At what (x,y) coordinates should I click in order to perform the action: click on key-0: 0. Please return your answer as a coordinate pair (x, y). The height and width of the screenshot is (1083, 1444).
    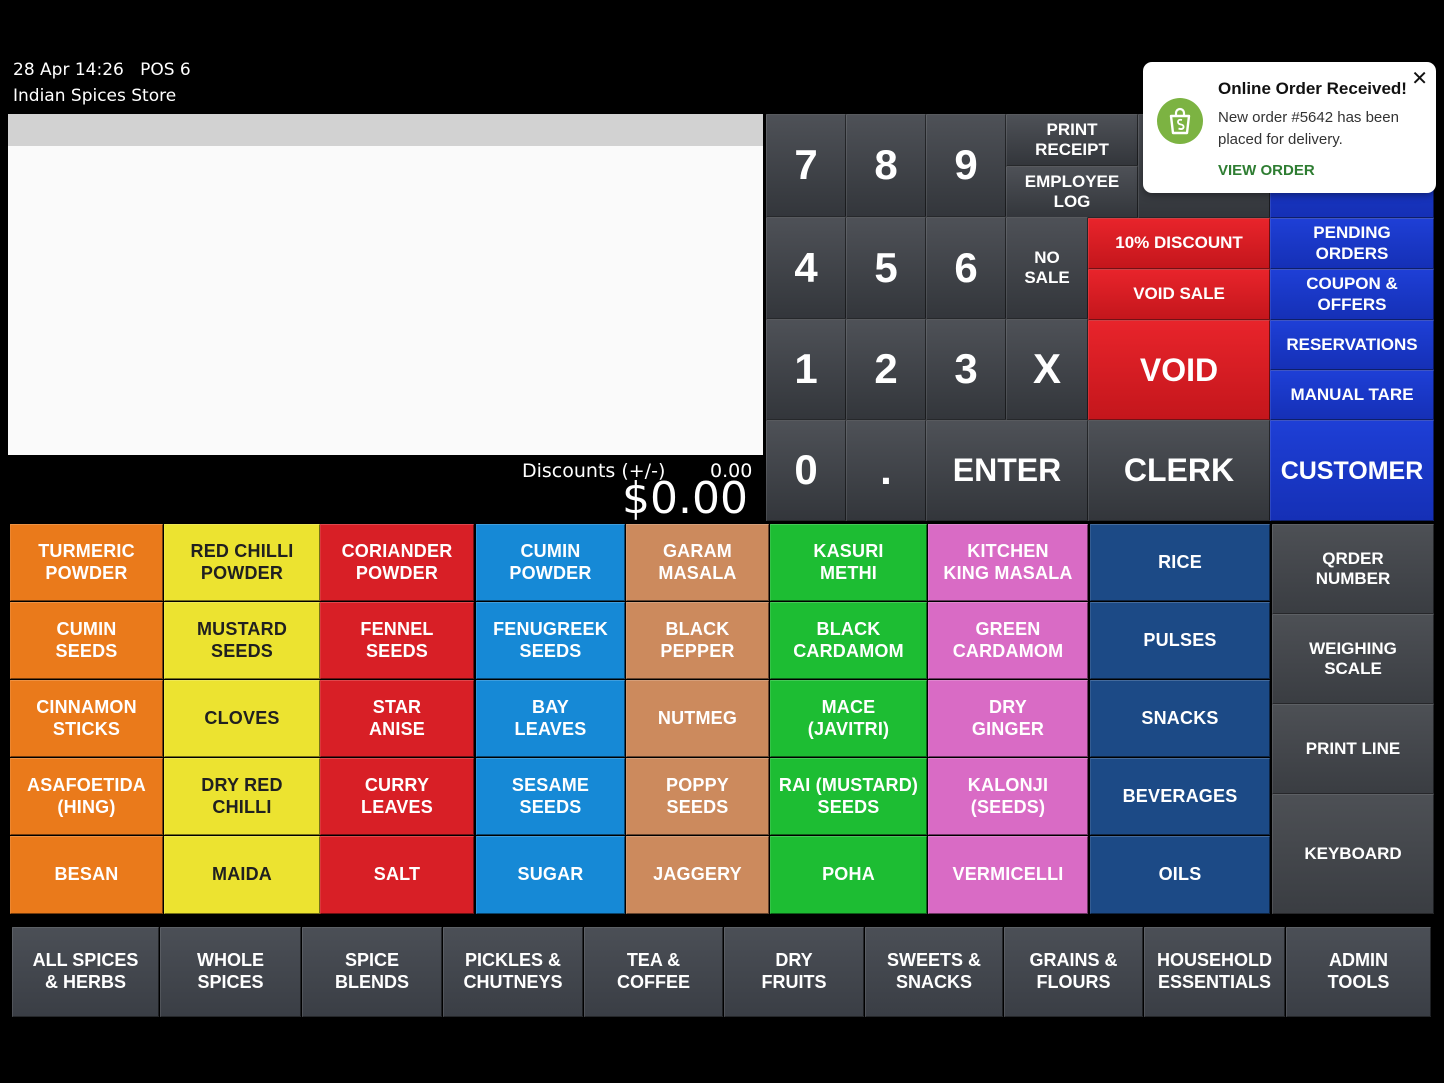
    Looking at the image, I should click on (806, 470).